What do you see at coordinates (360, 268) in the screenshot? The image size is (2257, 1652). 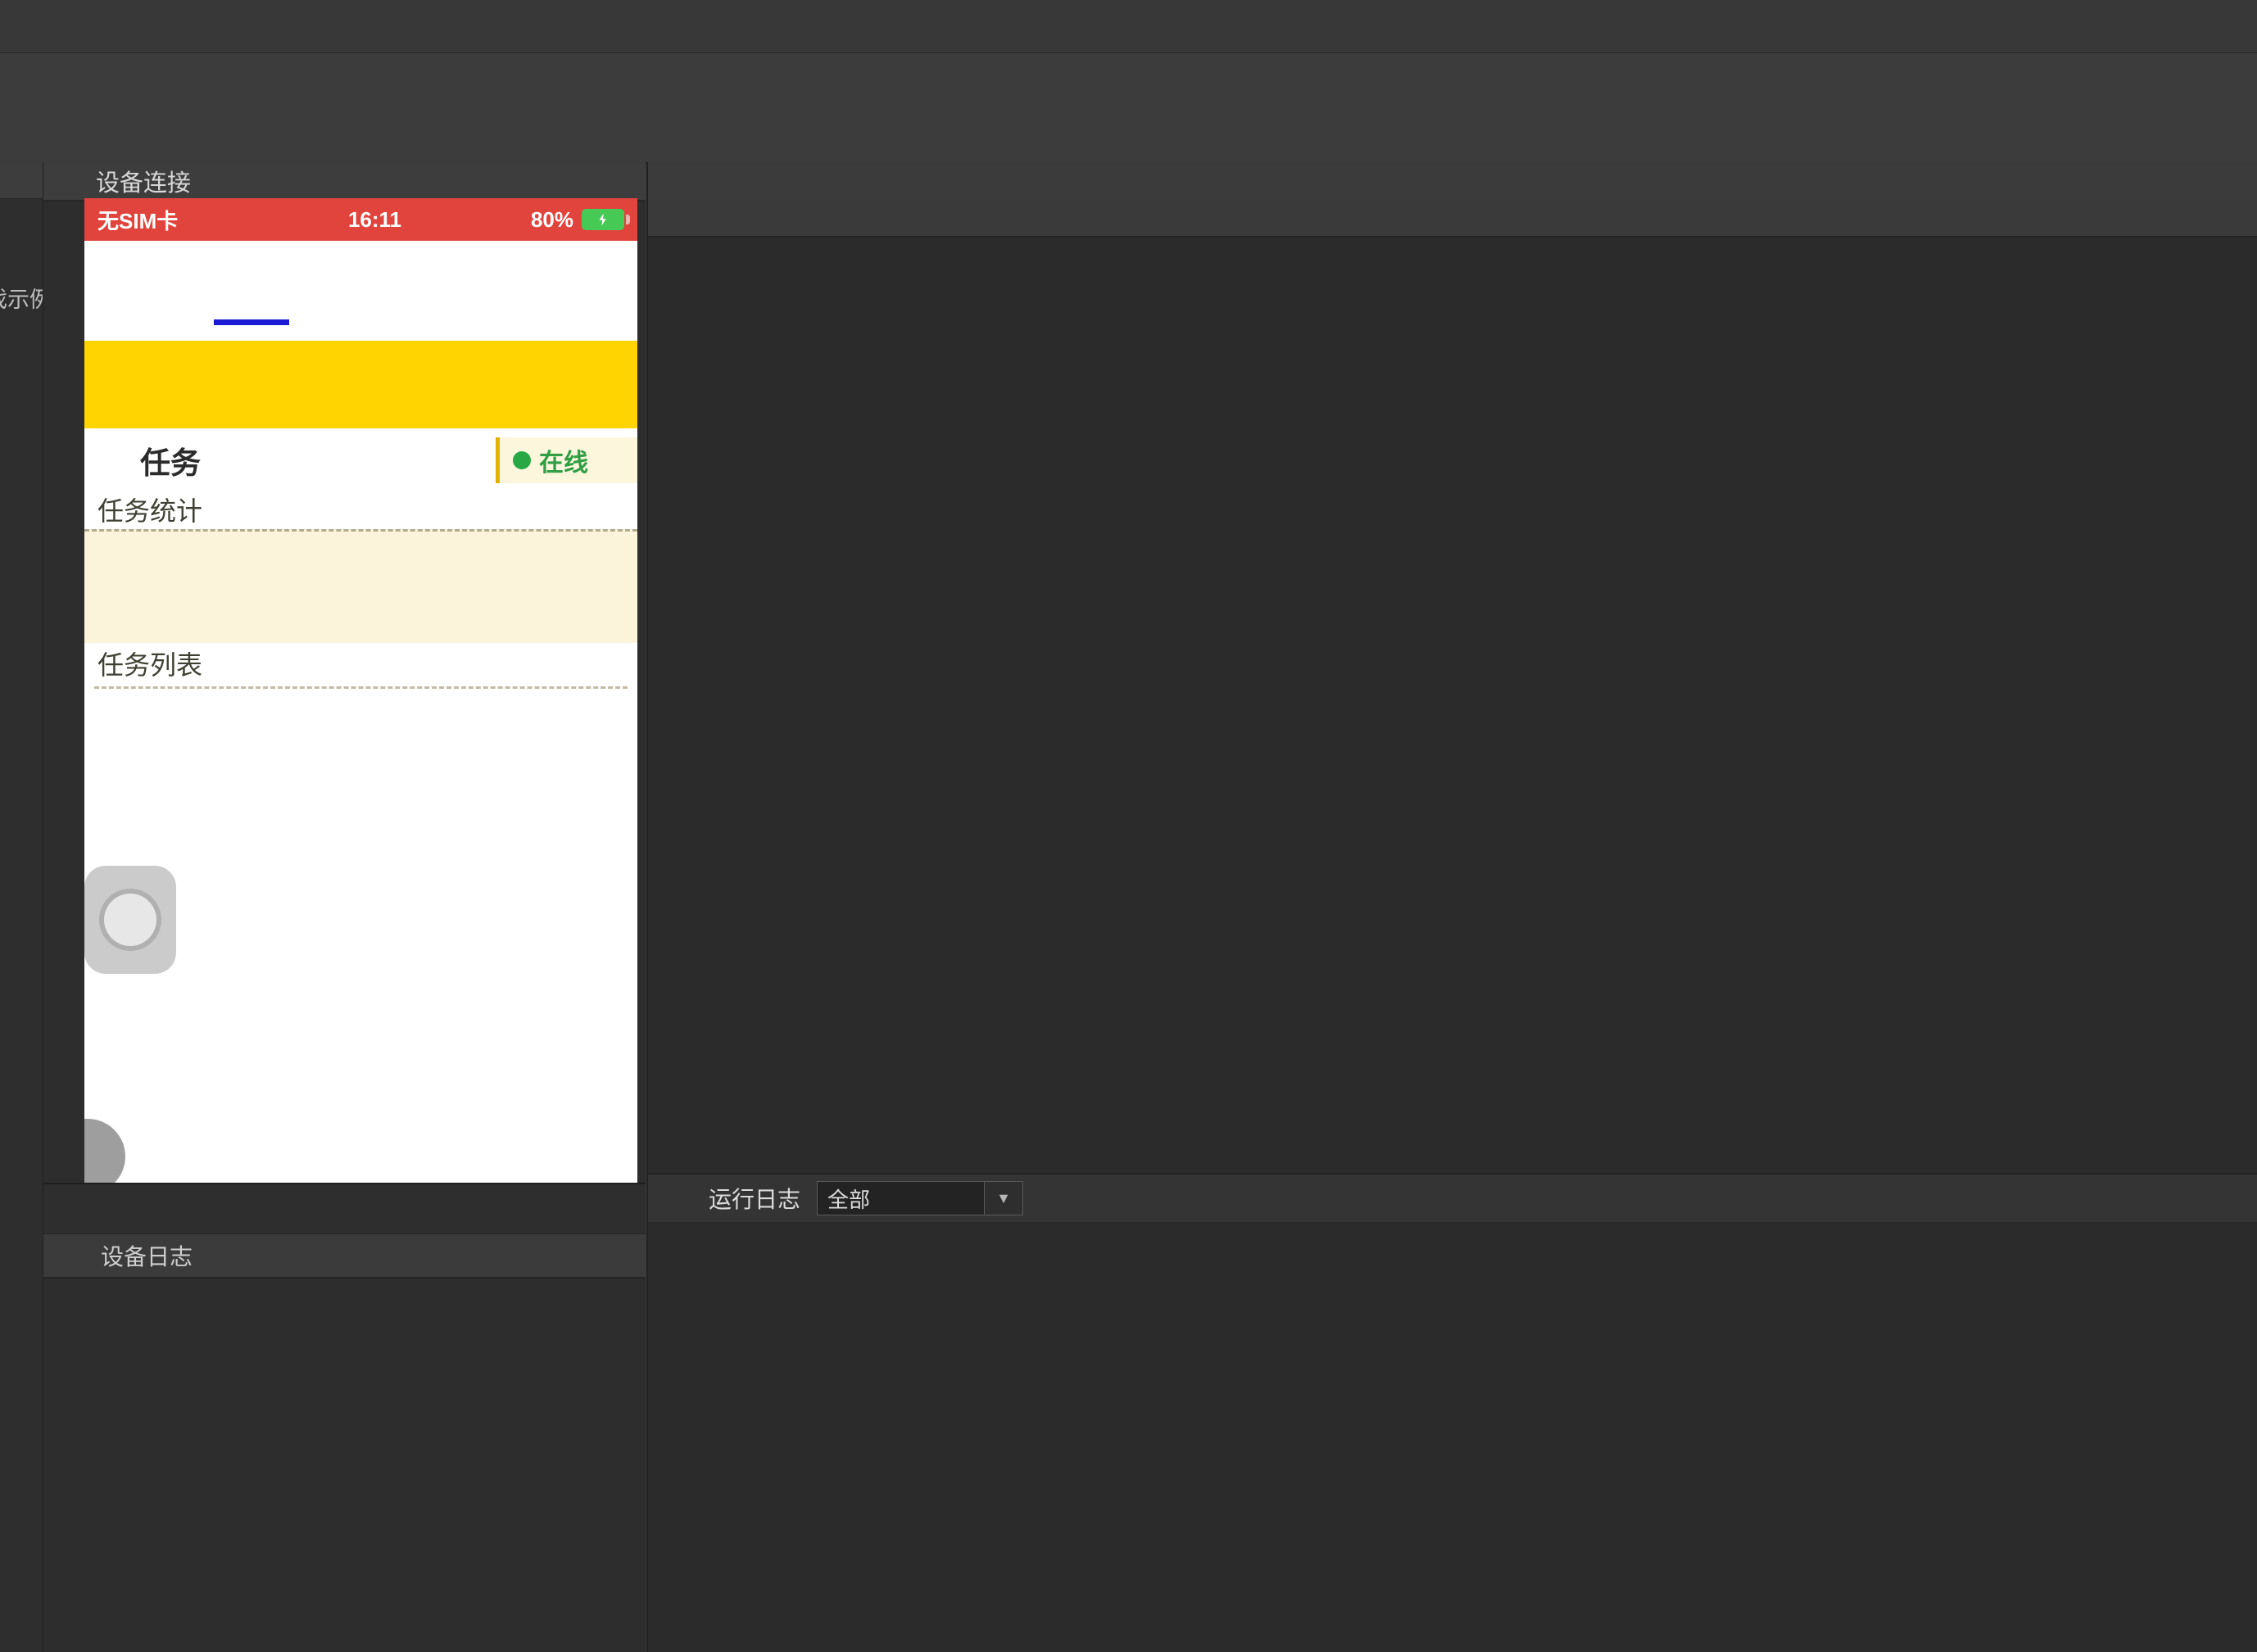 I see `phone-tab-bar` at bounding box center [360, 268].